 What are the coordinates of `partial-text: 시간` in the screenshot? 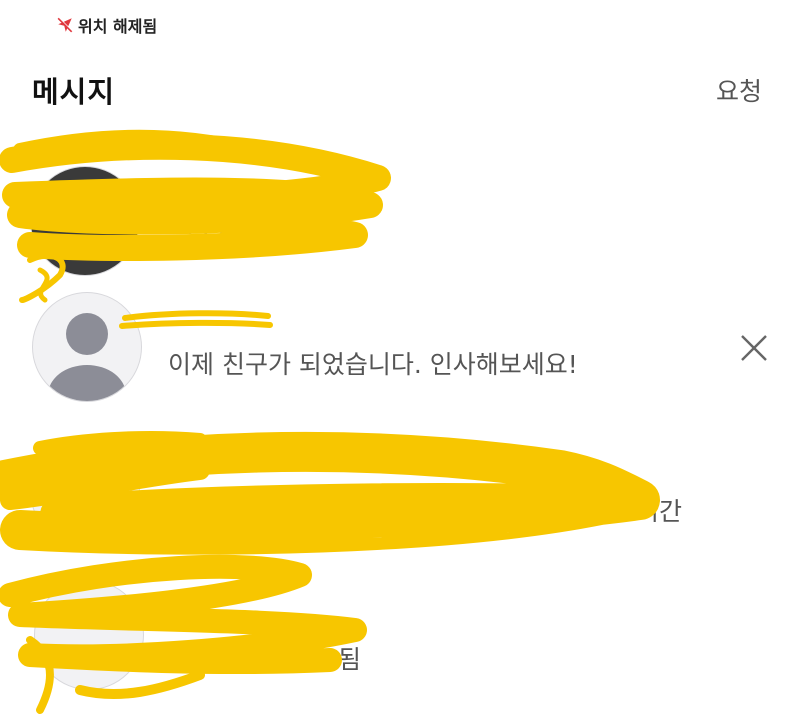 It's located at (659, 511).